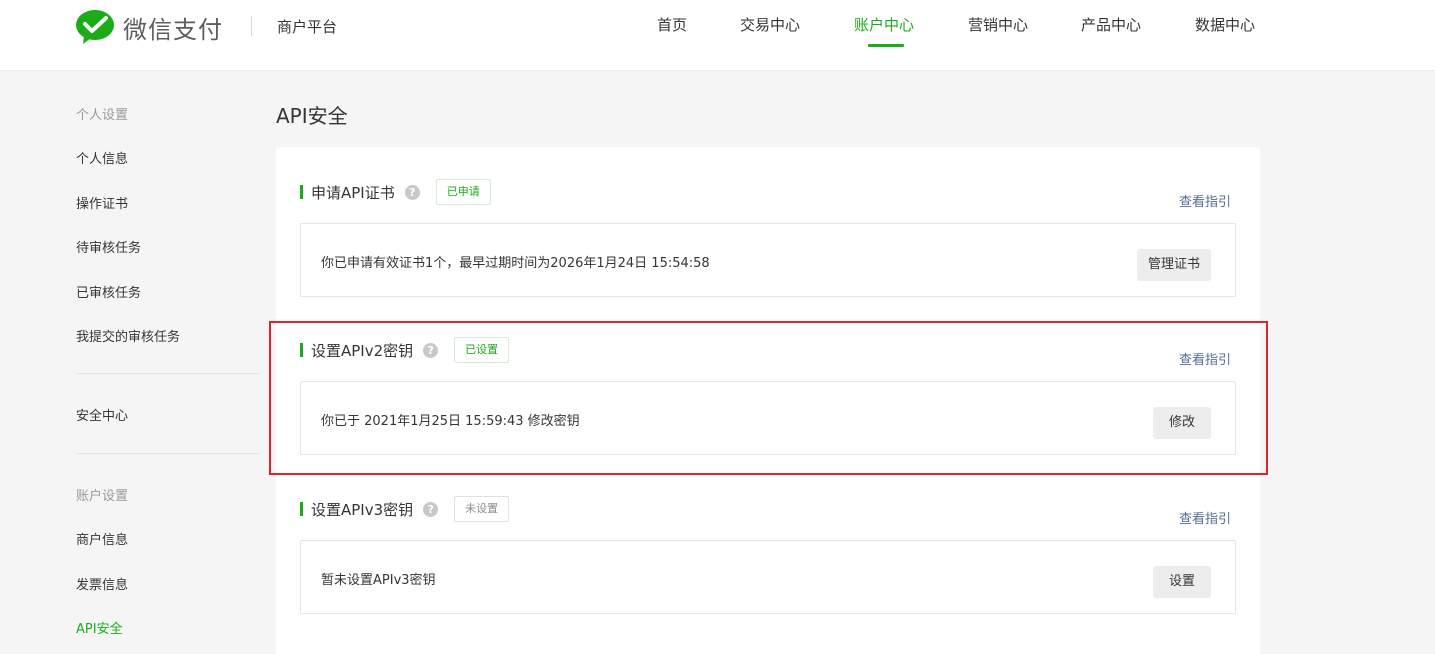  What do you see at coordinates (102, 157) in the screenshot?
I see `sidebar-item-personal-info: 个人信息` at bounding box center [102, 157].